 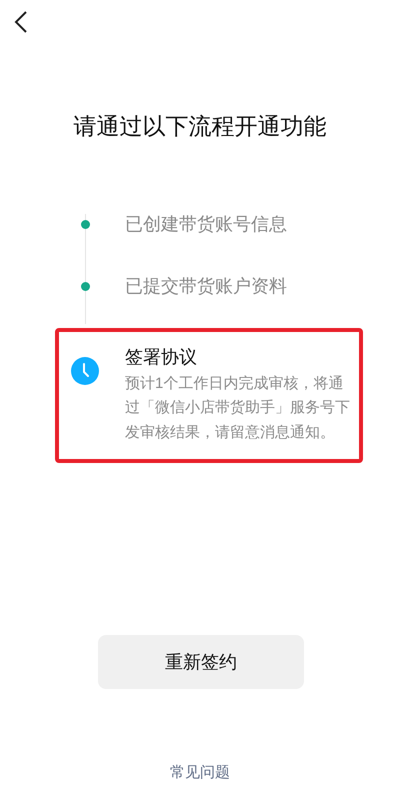 I want to click on back-icon, so click(x=21, y=22).